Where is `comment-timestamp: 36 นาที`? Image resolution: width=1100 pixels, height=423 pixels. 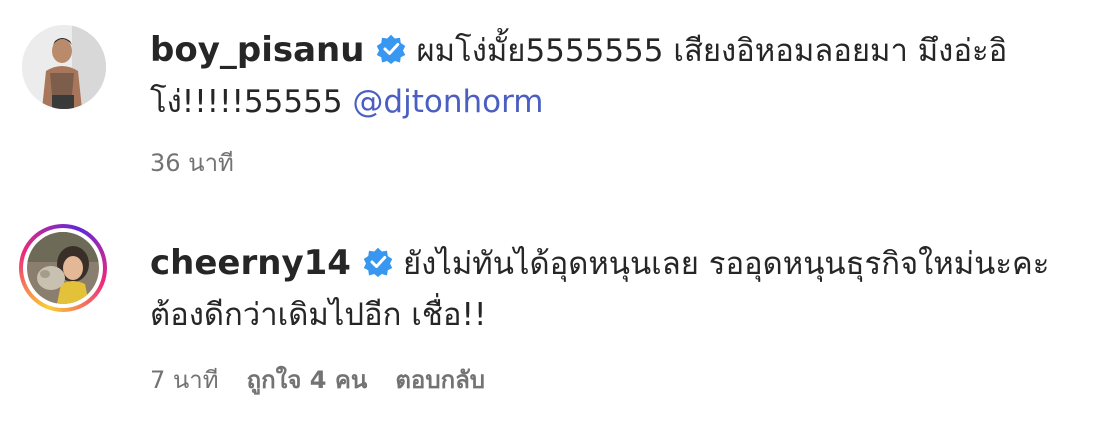
comment-timestamp: 36 นาที is located at coordinates (192, 162).